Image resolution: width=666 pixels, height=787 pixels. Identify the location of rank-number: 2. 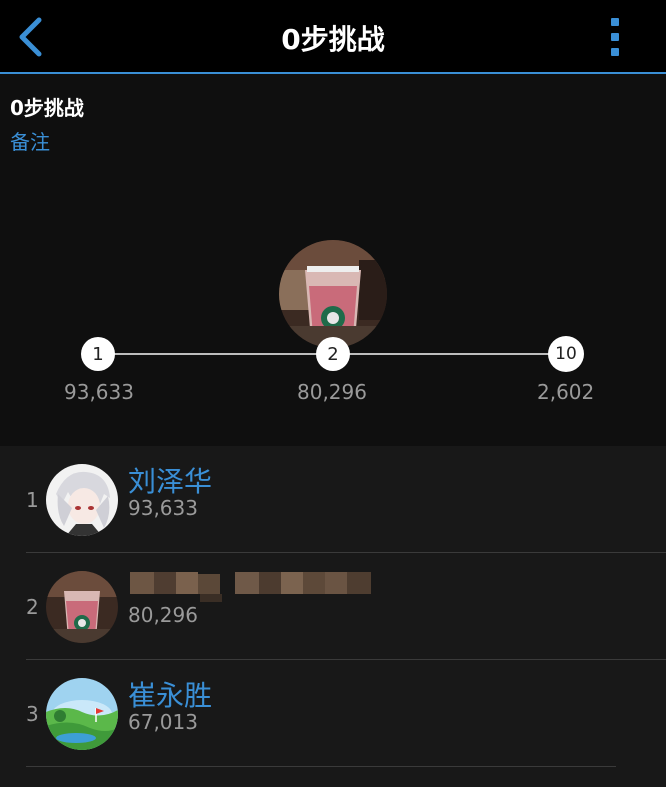
(32, 607).